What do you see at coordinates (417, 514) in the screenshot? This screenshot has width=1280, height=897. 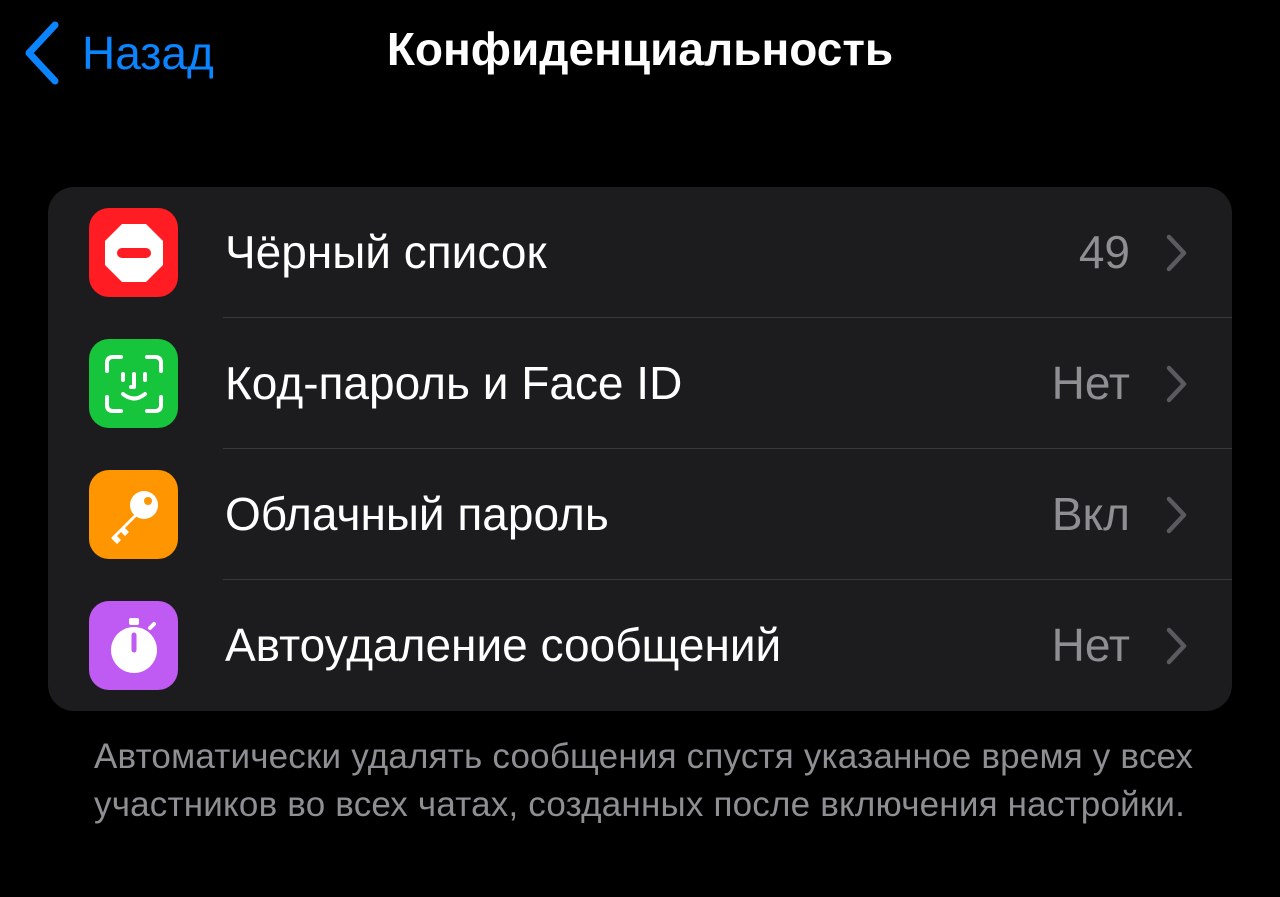 I see `settings-row-label: Облачный пароль` at bounding box center [417, 514].